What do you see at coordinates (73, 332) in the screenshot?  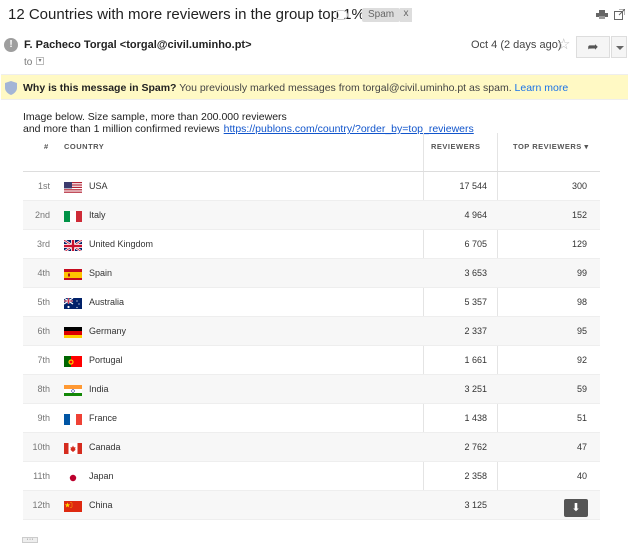 I see `de-flag-icon` at bounding box center [73, 332].